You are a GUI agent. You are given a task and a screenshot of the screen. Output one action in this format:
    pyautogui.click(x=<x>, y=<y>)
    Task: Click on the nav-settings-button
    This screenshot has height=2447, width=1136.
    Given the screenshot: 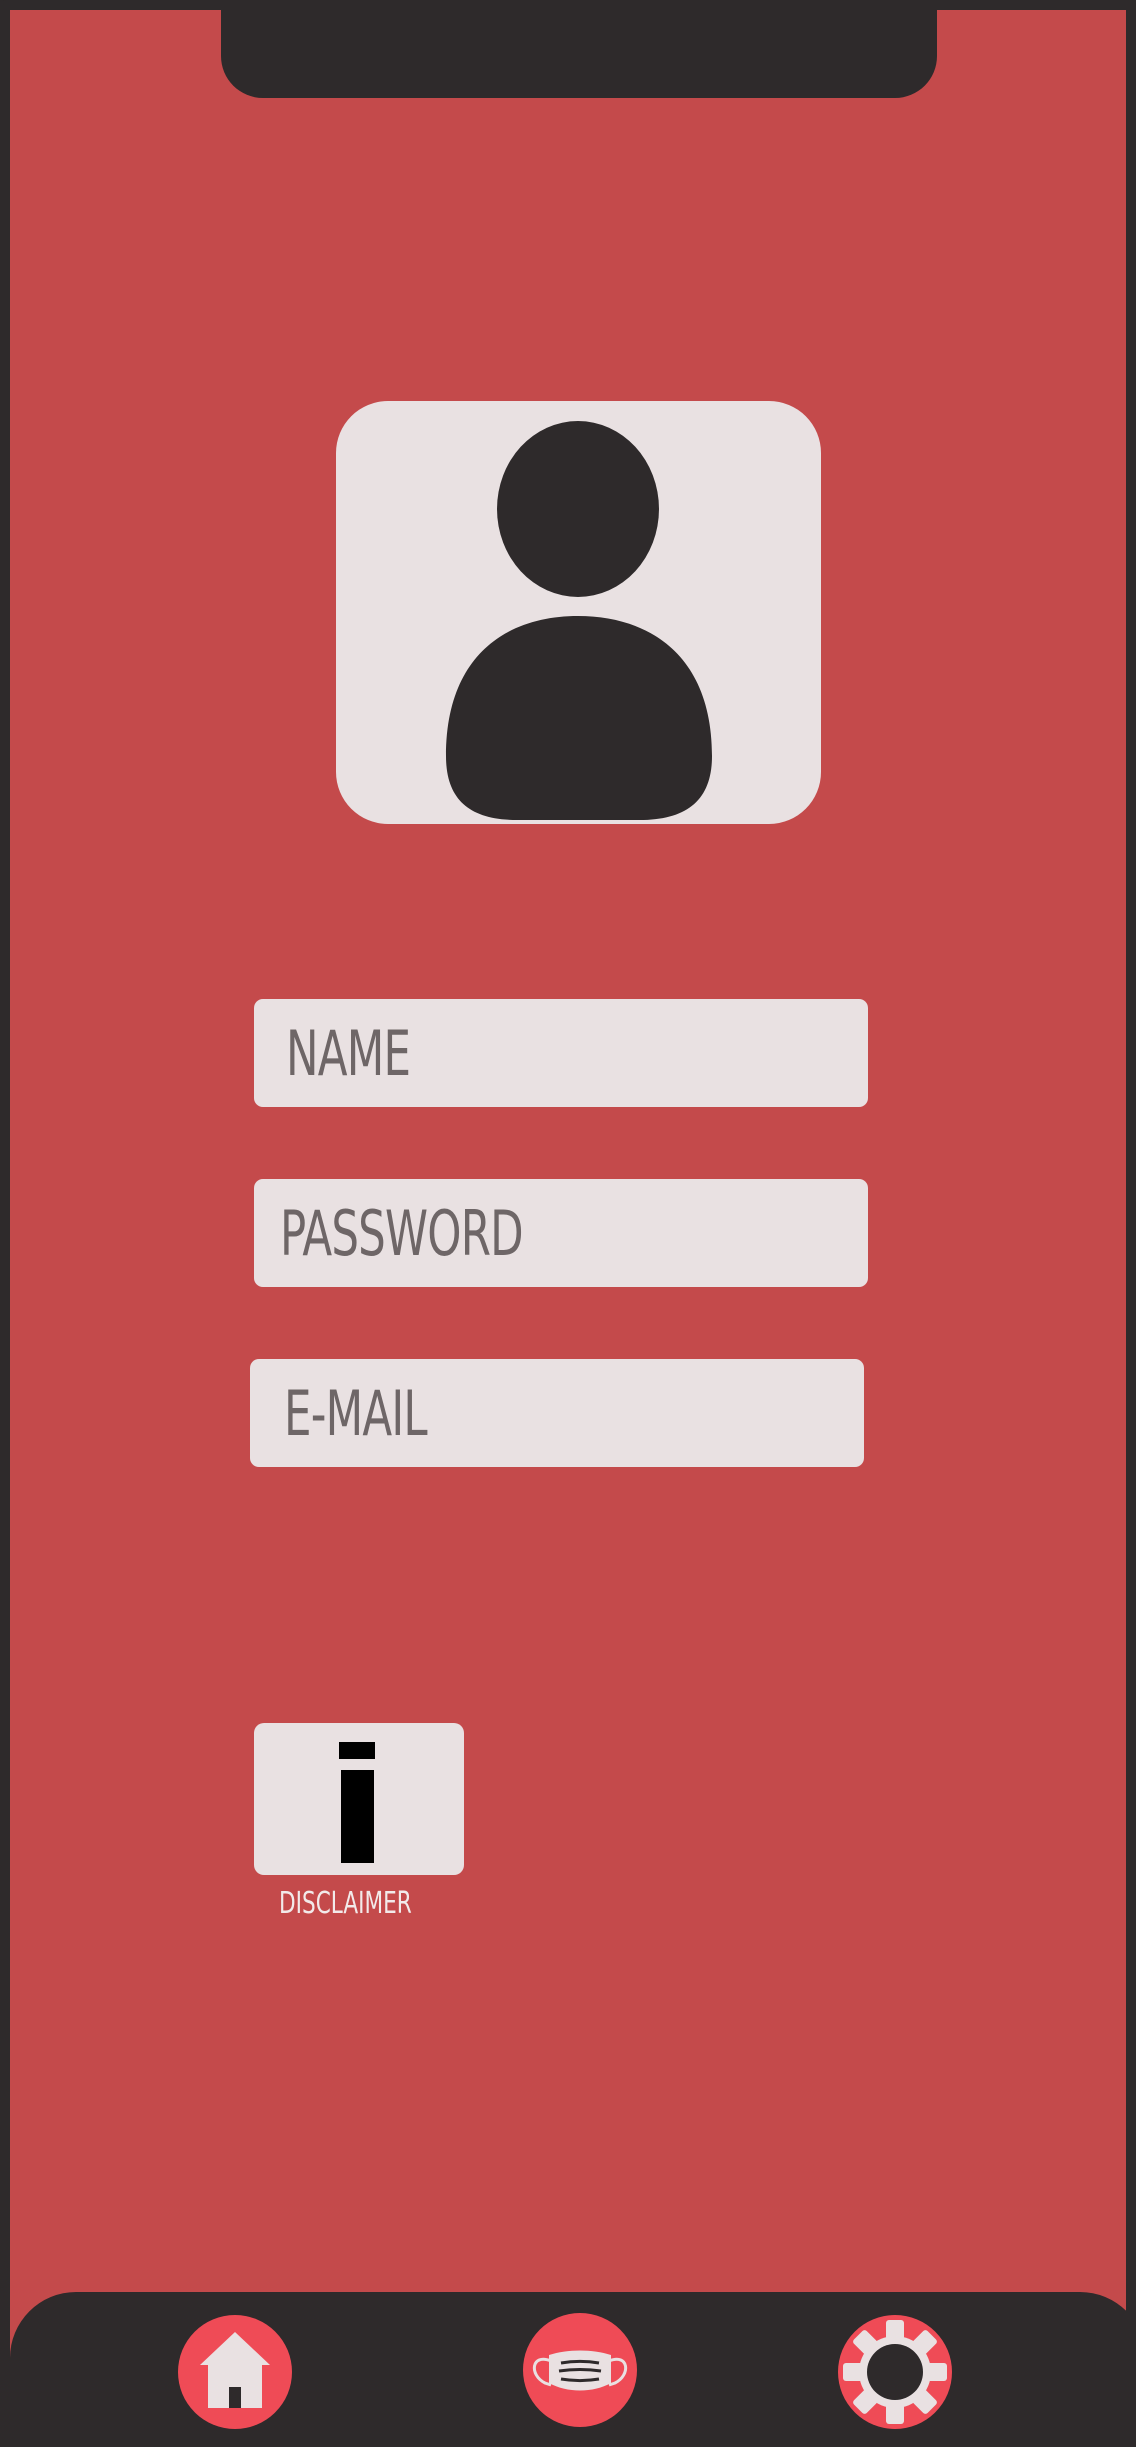 What is the action you would take?
    pyautogui.click(x=895, y=2372)
    